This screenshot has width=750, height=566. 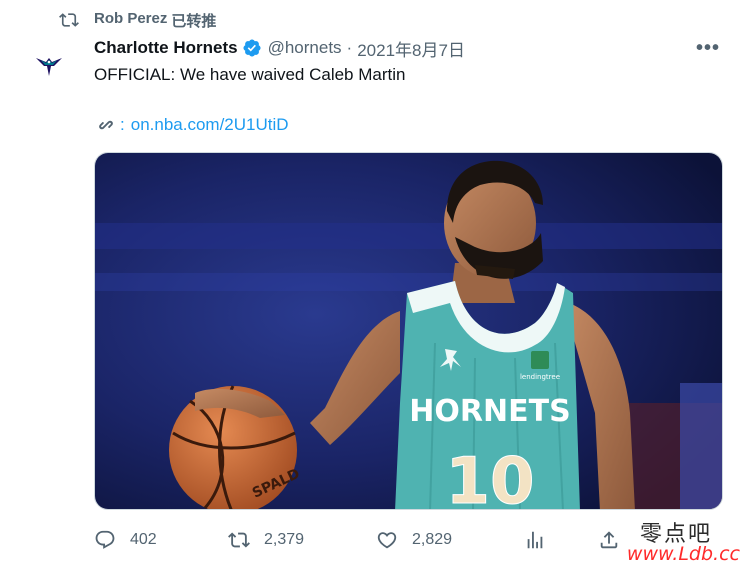 What do you see at coordinates (250, 74) in the screenshot?
I see `tweet-text: OFFICIAL: We have waived Caleb Martin` at bounding box center [250, 74].